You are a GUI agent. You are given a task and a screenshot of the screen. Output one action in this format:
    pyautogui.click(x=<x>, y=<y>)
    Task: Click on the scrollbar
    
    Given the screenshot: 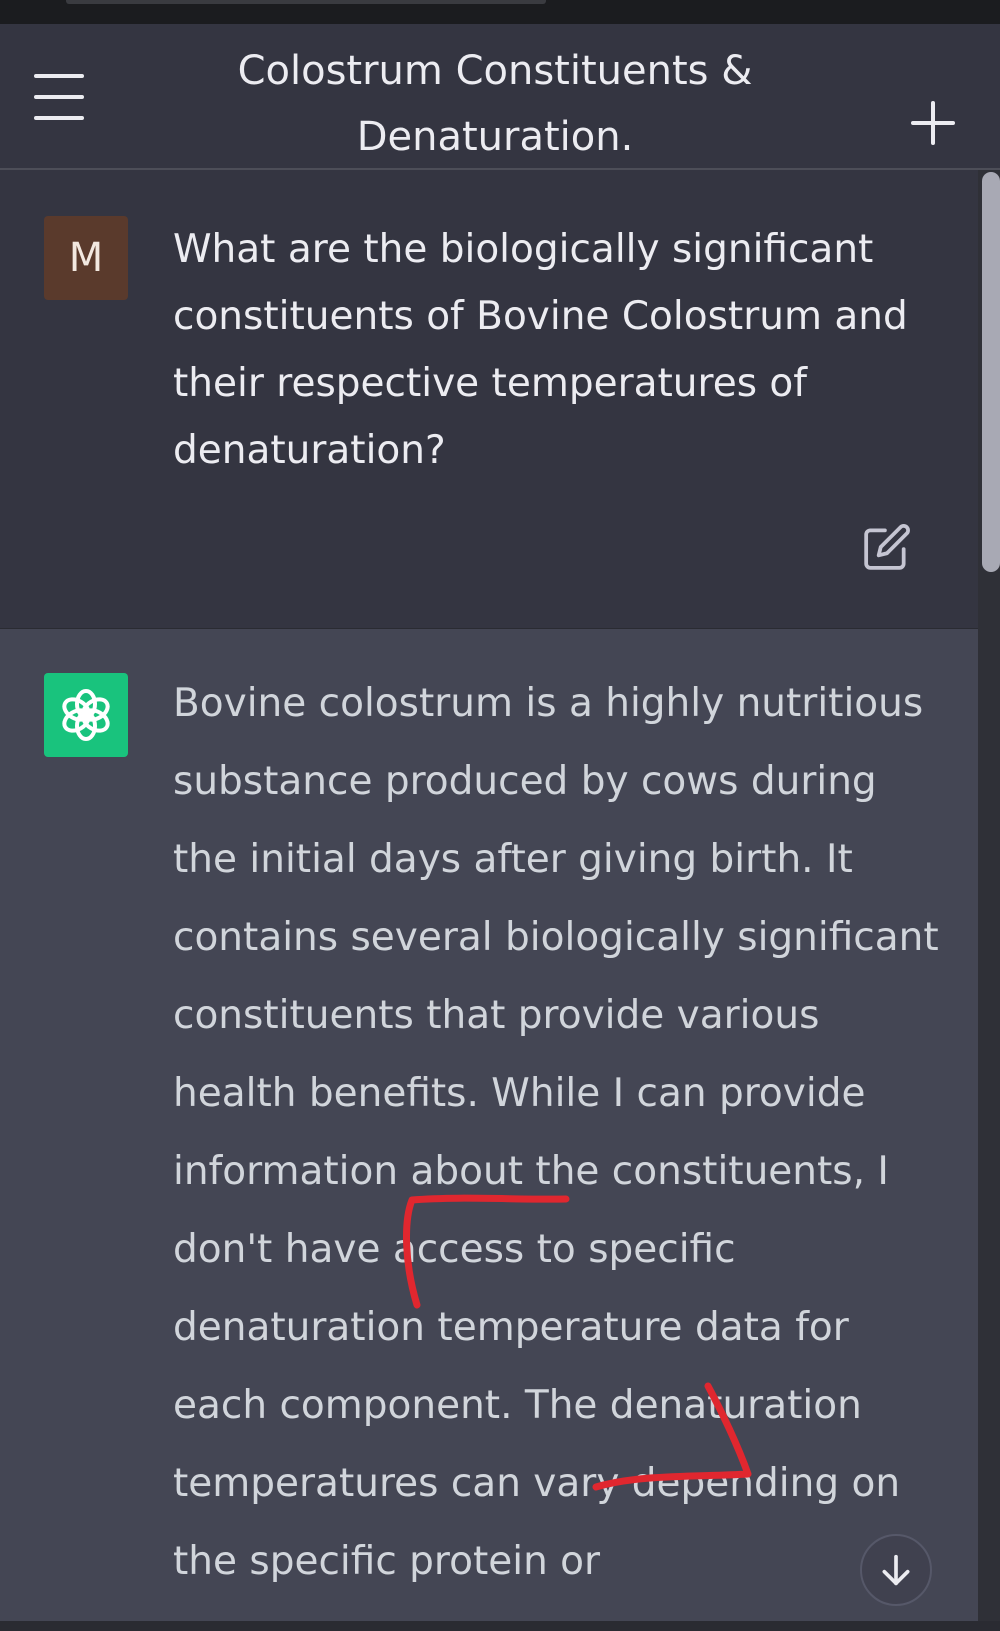 What is the action you would take?
    pyautogui.click(x=989, y=895)
    